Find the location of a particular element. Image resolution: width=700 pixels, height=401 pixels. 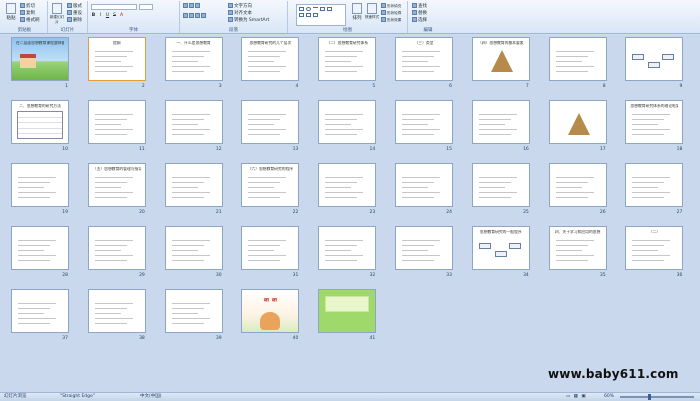

paste-button: 粘贴 is located at coordinates (11, 14).